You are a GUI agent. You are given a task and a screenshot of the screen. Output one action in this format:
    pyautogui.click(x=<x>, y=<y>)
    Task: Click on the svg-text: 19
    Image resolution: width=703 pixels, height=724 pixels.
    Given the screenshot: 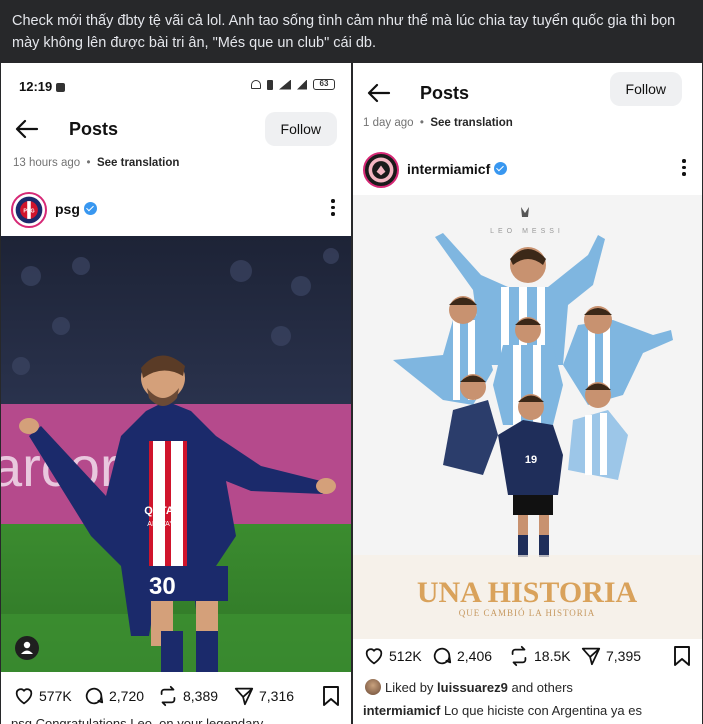 What is the action you would take?
    pyautogui.click(x=531, y=460)
    